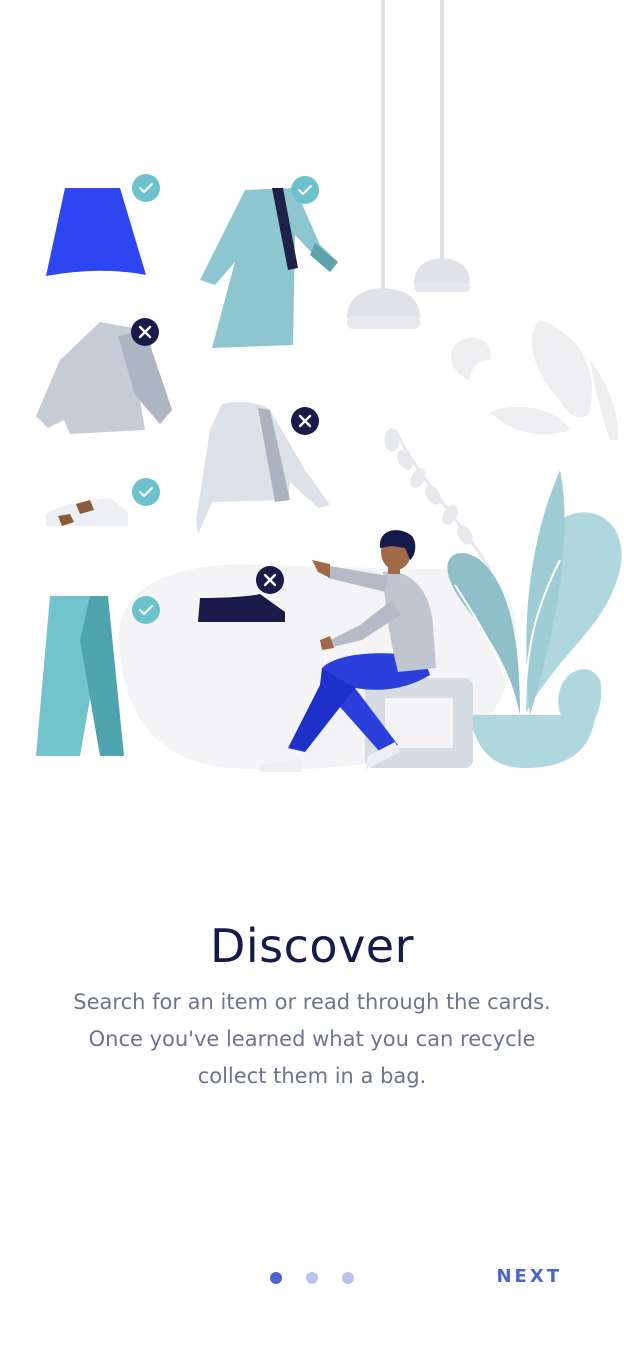 The width and height of the screenshot is (624, 1350). I want to click on skirt-icon, so click(96, 232).